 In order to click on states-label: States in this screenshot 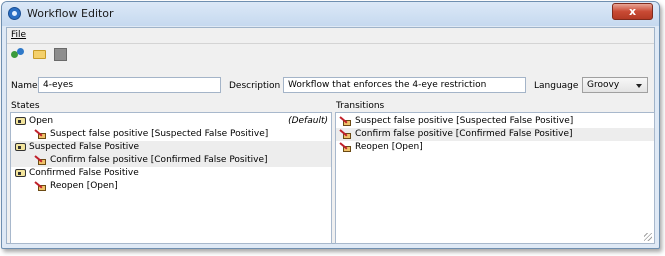, I will do `click(25, 106)`.